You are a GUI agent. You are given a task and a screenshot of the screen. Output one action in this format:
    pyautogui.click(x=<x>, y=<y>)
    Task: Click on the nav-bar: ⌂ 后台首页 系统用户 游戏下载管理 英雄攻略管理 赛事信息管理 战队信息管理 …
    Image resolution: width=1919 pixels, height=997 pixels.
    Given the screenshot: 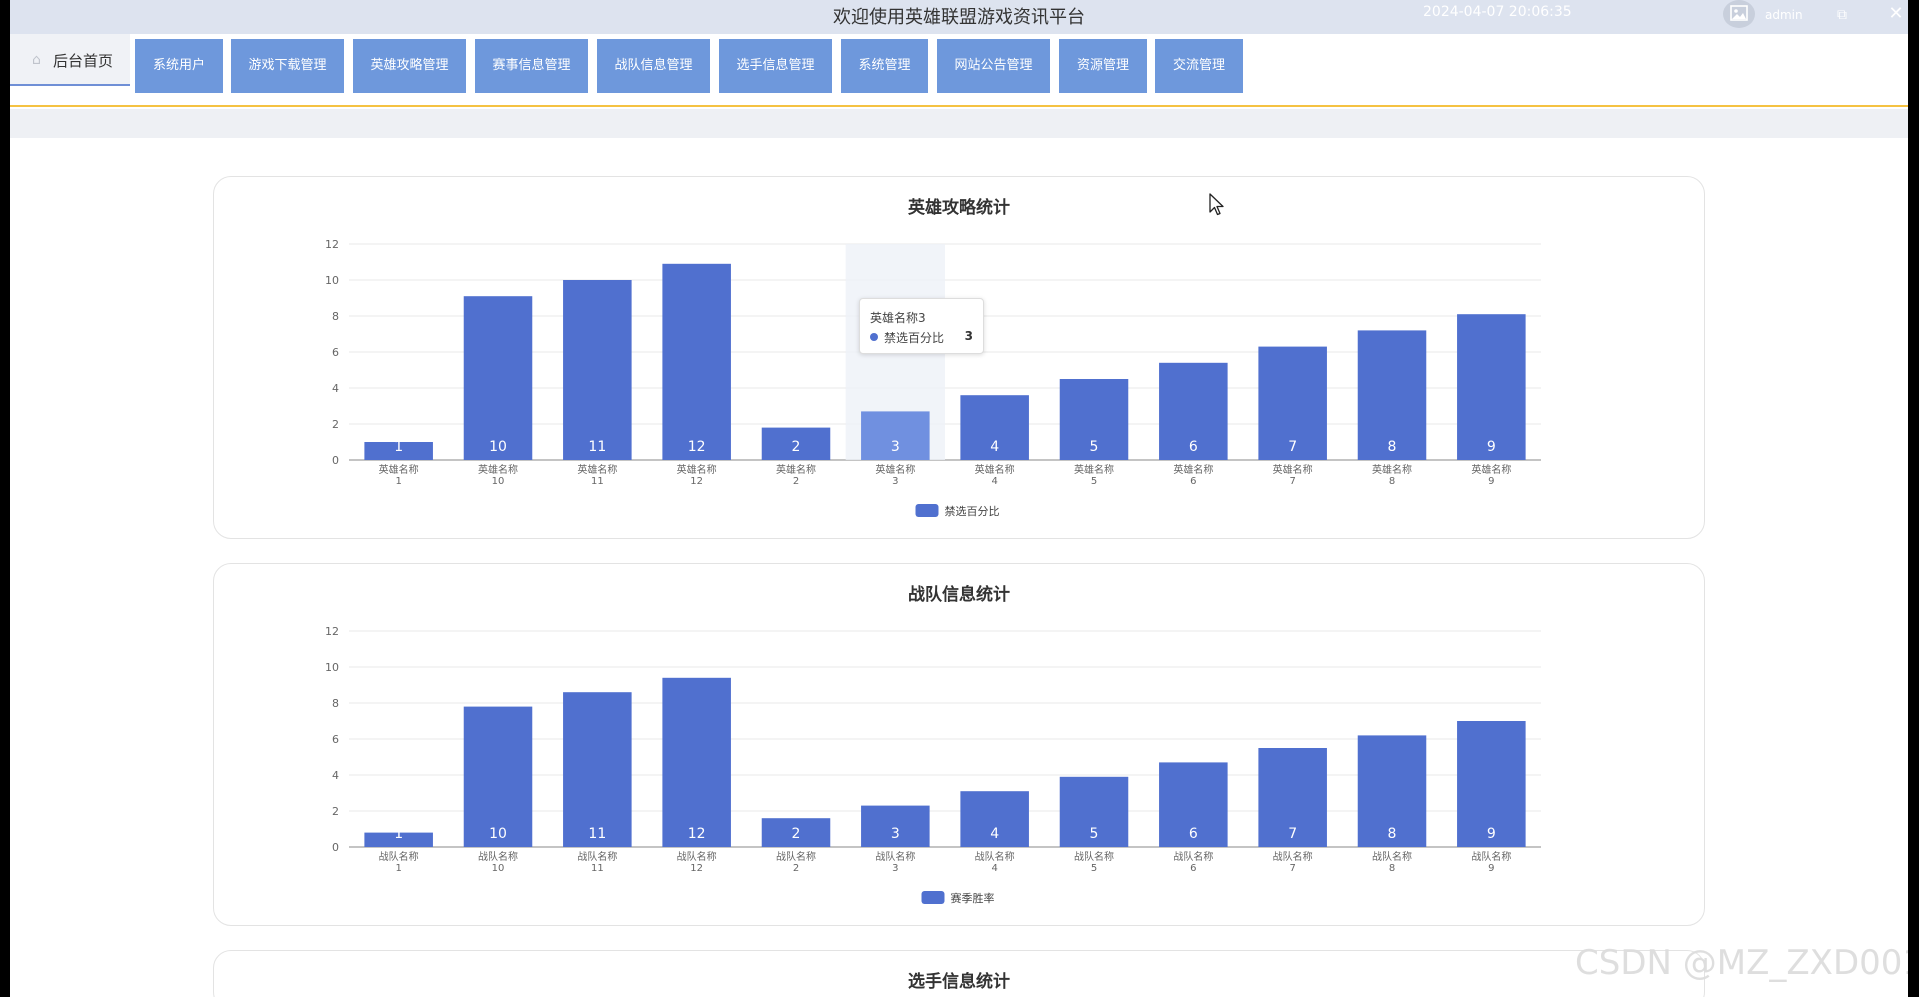 What is the action you would take?
    pyautogui.click(x=959, y=70)
    